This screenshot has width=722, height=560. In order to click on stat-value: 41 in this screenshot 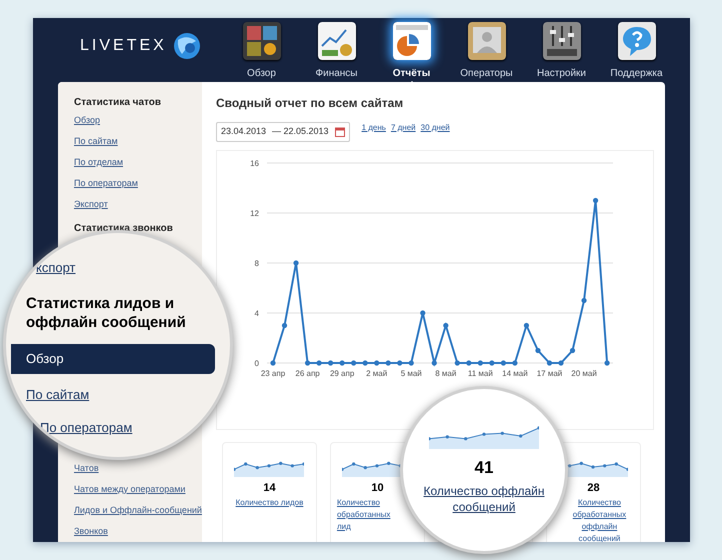, I will do `click(484, 468)`.